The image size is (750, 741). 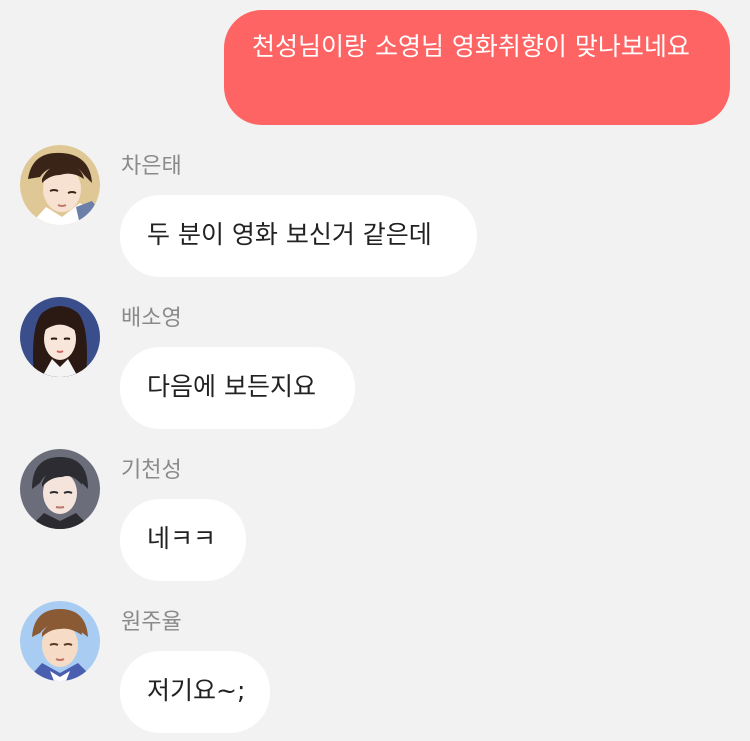 I want to click on my-message-bubble: 천성님이랑 소영님 영화취향이 맞나보네요, so click(x=477, y=67).